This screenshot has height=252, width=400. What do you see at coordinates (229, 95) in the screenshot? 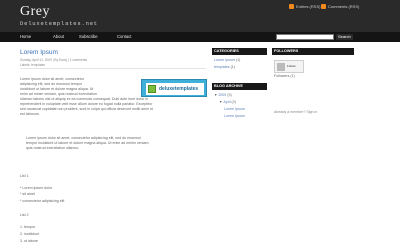
I see `archive-count: (3)` at bounding box center [229, 95].